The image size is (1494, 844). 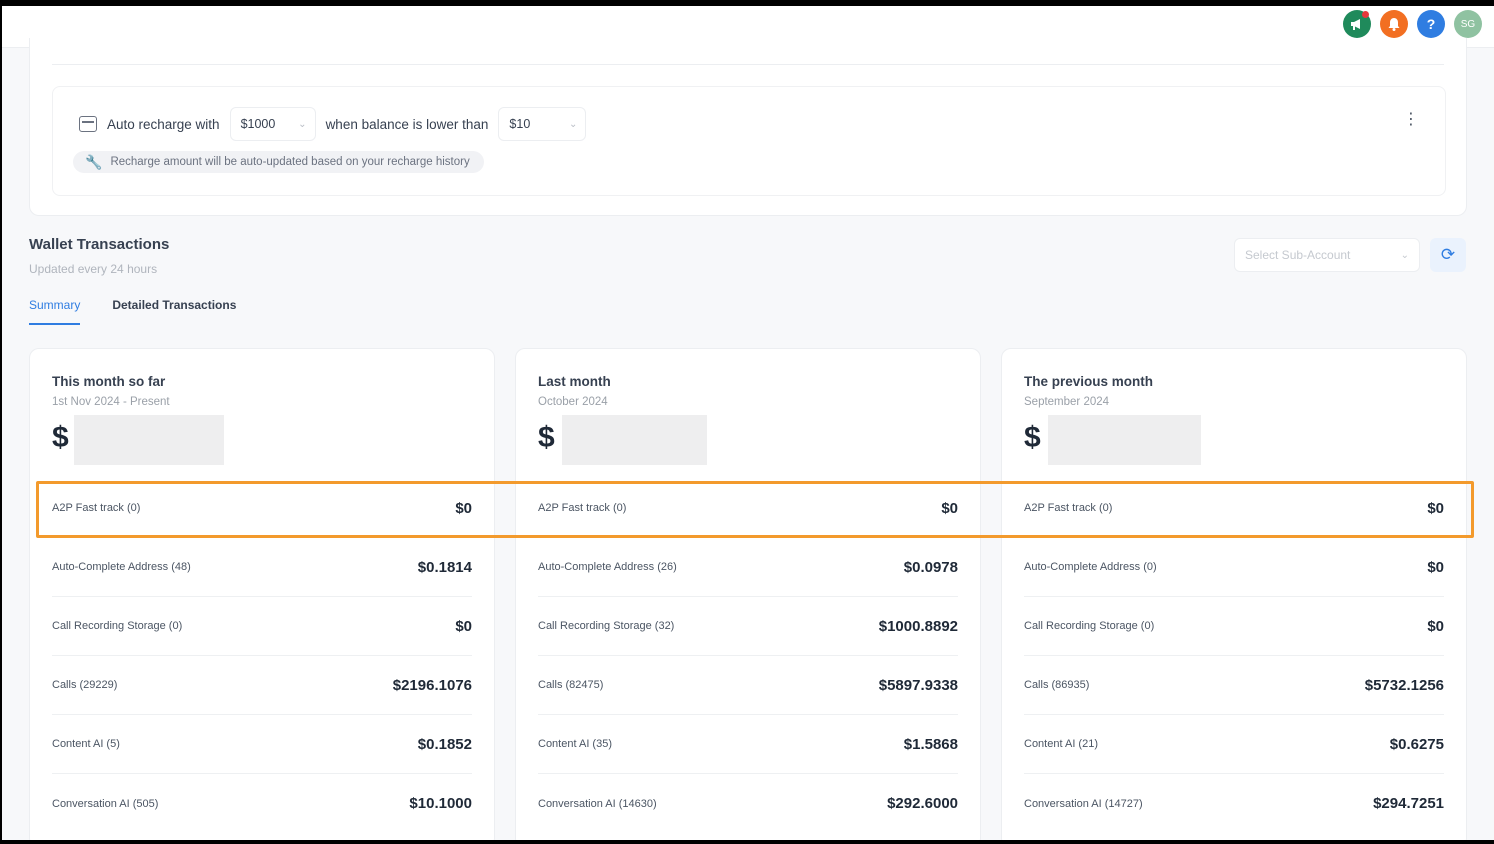 What do you see at coordinates (99, 244) in the screenshot?
I see `wallet-title: Wallet Transactions` at bounding box center [99, 244].